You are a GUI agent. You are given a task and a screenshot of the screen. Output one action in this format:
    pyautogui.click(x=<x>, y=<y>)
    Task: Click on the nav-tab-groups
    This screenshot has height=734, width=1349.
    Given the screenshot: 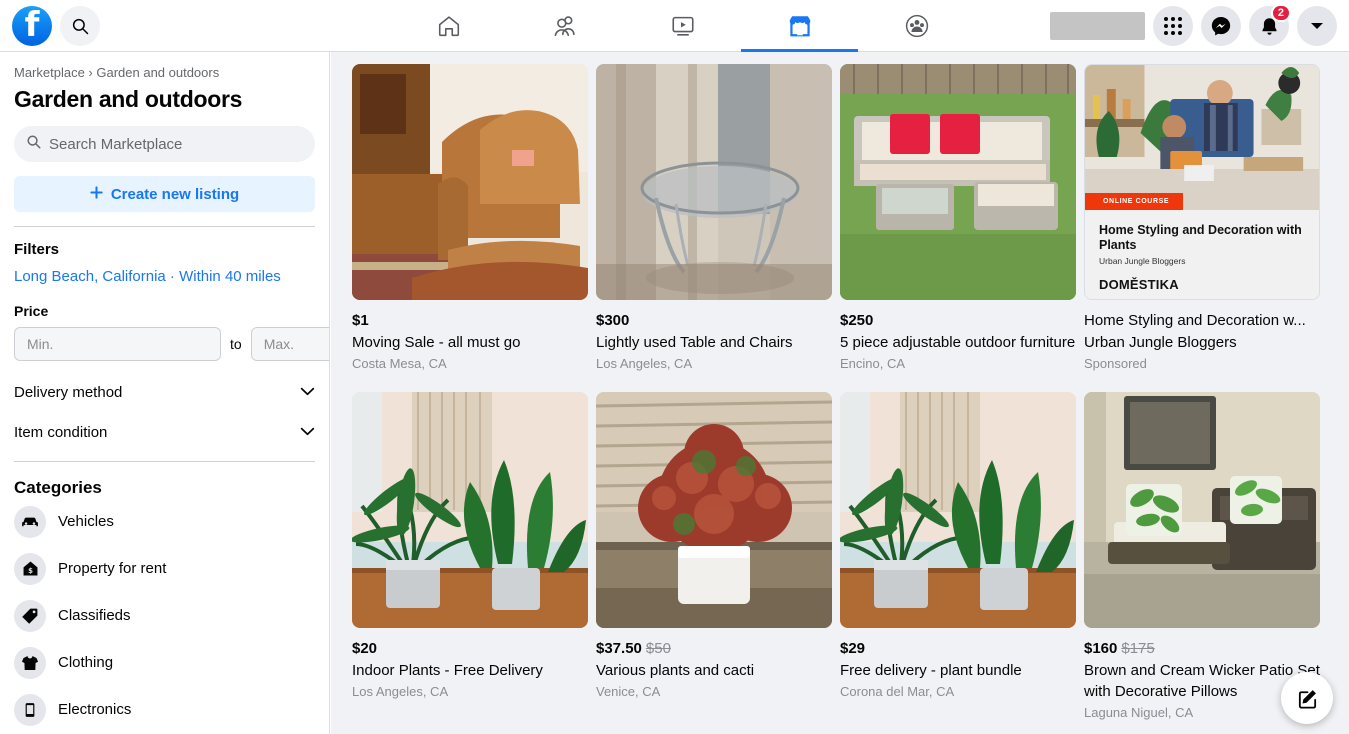 What is the action you would take?
    pyautogui.click(x=916, y=26)
    